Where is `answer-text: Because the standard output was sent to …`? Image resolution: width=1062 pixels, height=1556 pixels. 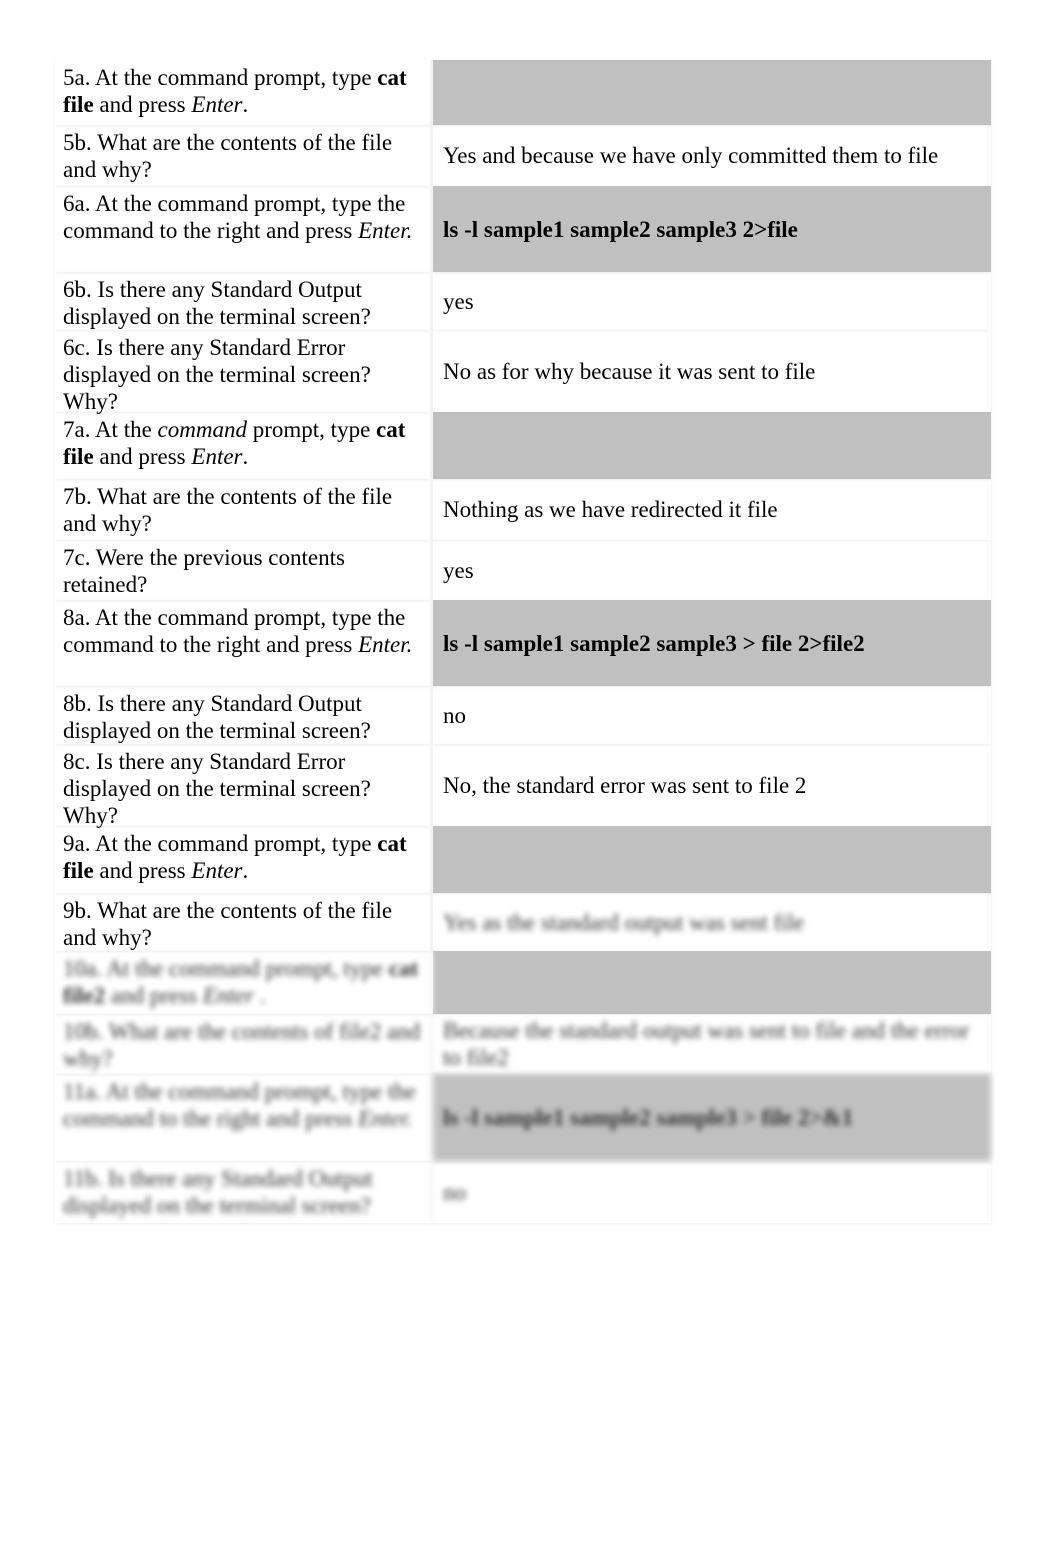
answer-text: Because the standard output was sent to … is located at coordinates (706, 1044).